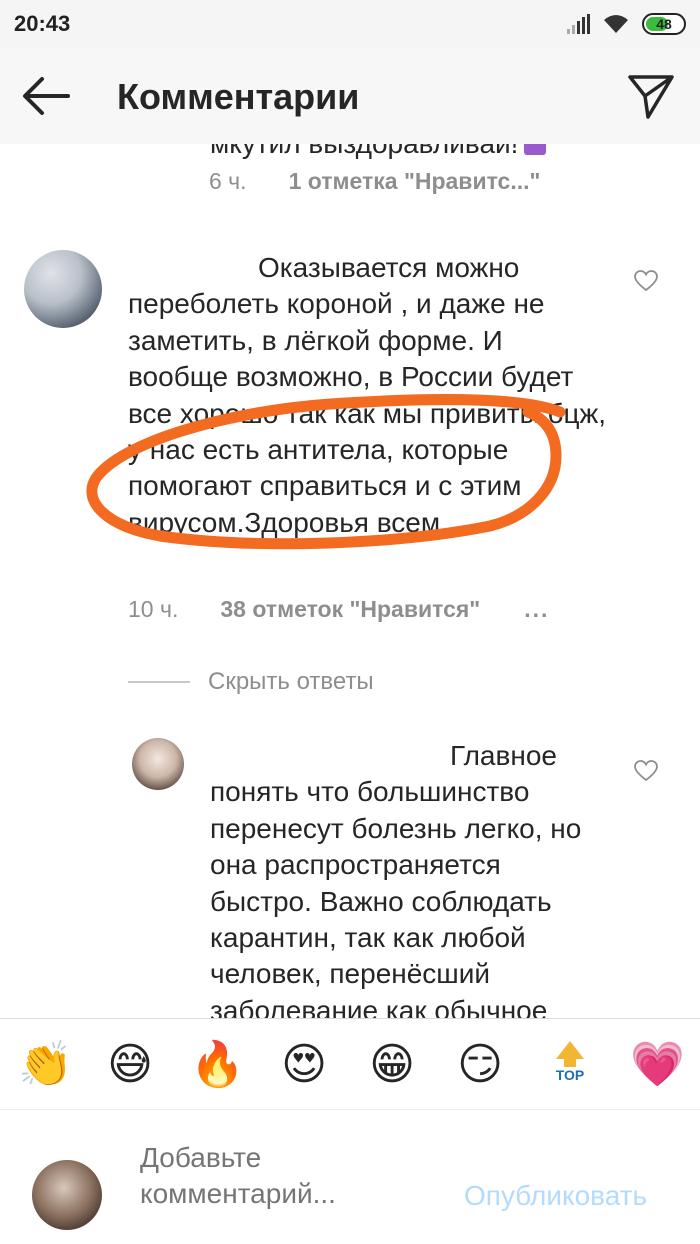 The height and width of the screenshot is (1244, 700). I want to click on direct-send-icon, so click(651, 97).